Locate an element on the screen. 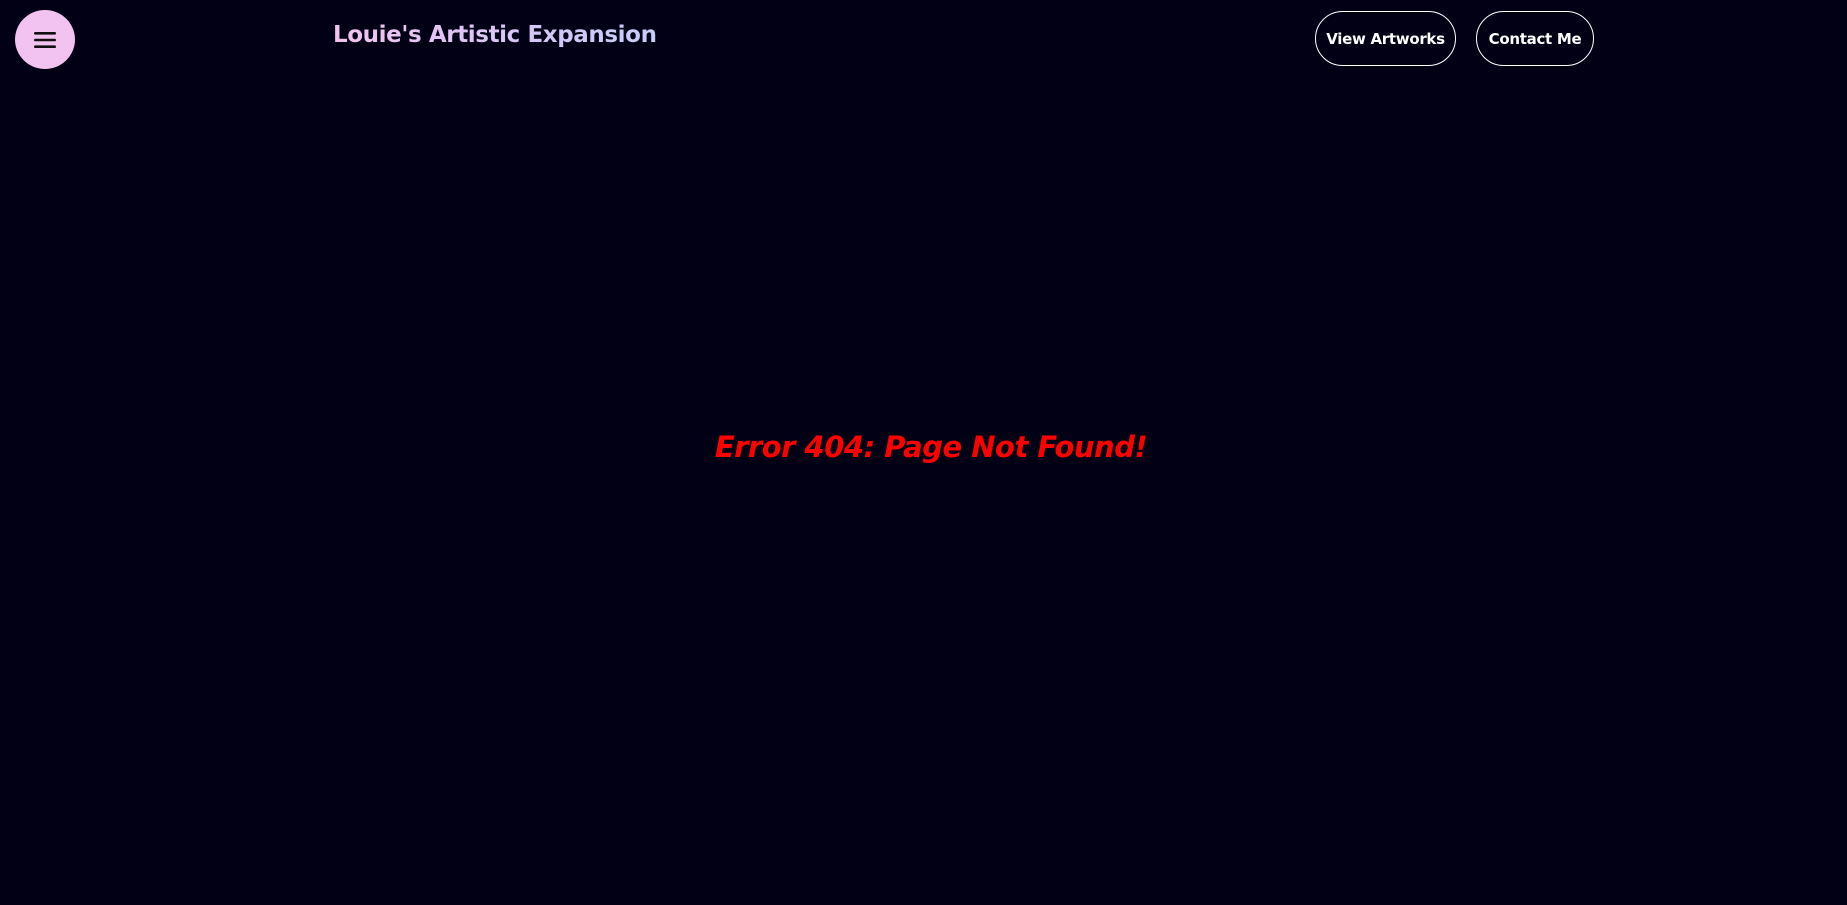  menu-button is located at coordinates (45, 39).